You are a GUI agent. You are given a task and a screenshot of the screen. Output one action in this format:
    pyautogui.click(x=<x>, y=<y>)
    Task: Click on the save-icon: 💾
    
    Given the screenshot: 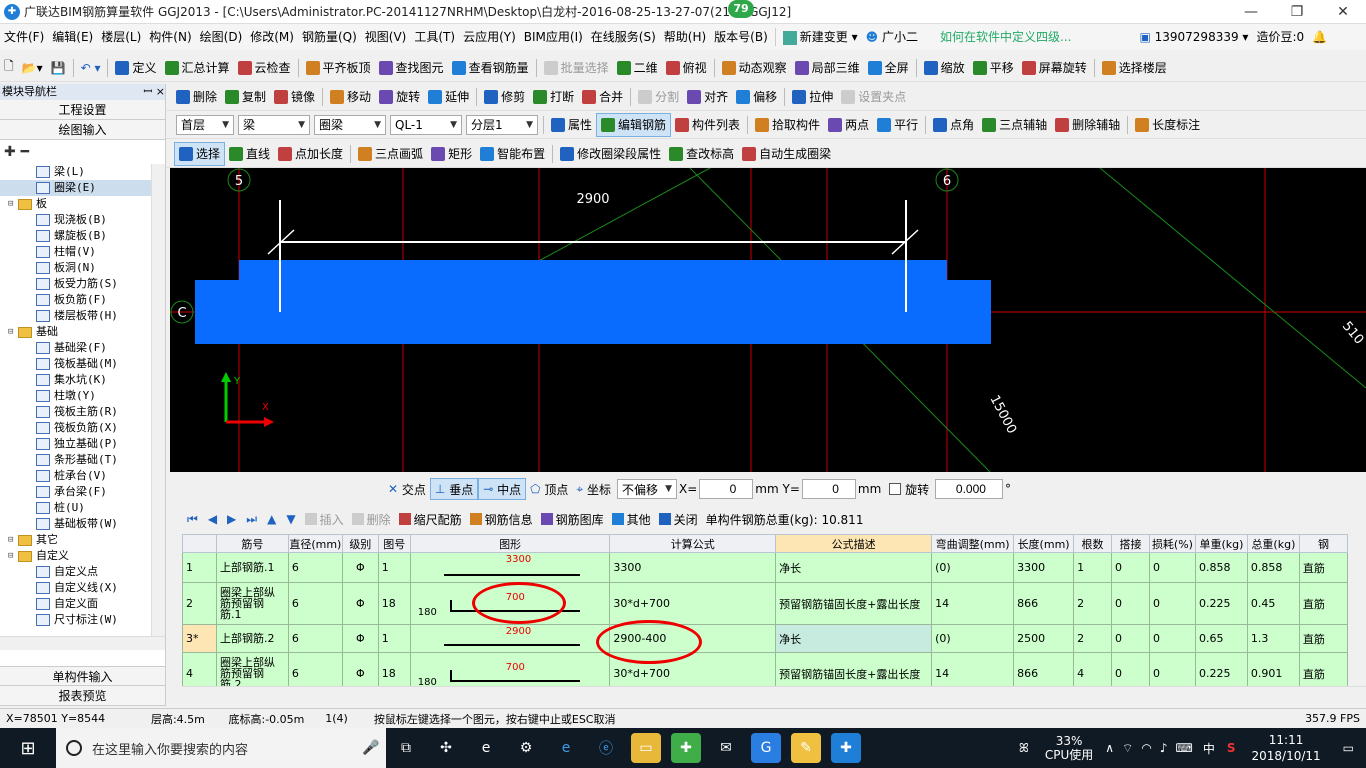 What is the action you would take?
    pyautogui.click(x=58, y=68)
    